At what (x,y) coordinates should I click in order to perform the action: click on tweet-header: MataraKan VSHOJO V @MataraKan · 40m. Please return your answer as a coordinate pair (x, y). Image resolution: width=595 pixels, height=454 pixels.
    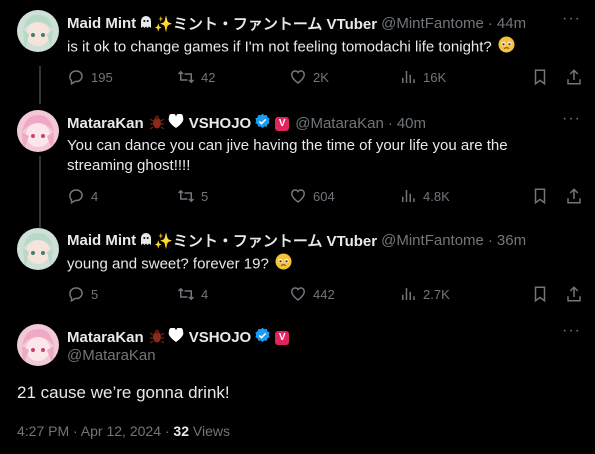
    Looking at the image, I should click on (246, 123).